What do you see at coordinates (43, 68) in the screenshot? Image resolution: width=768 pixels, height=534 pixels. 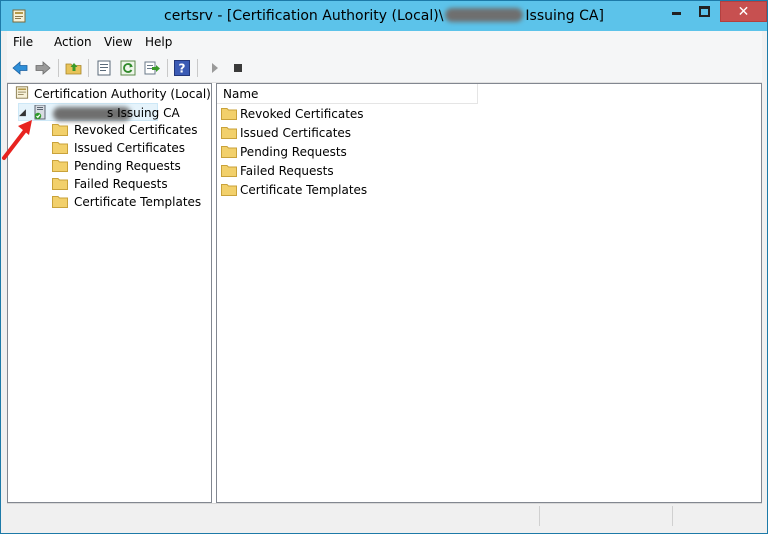 I see `forward-arrow-icon` at bounding box center [43, 68].